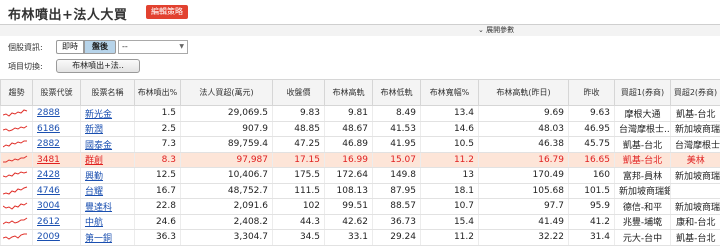  I want to click on upper-band-cell: 33.1, so click(348, 237).